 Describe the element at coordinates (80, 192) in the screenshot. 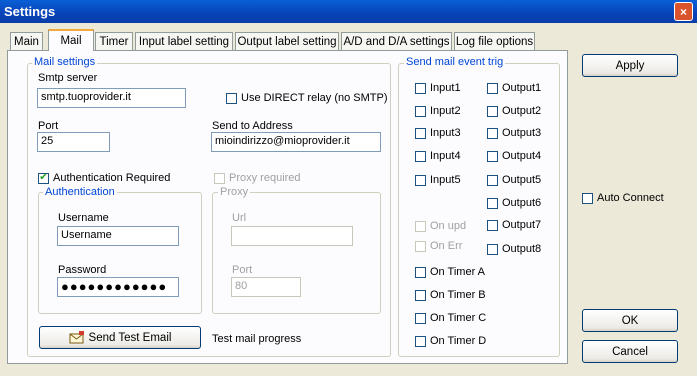

I see `authentication-label: Authentication` at that location.